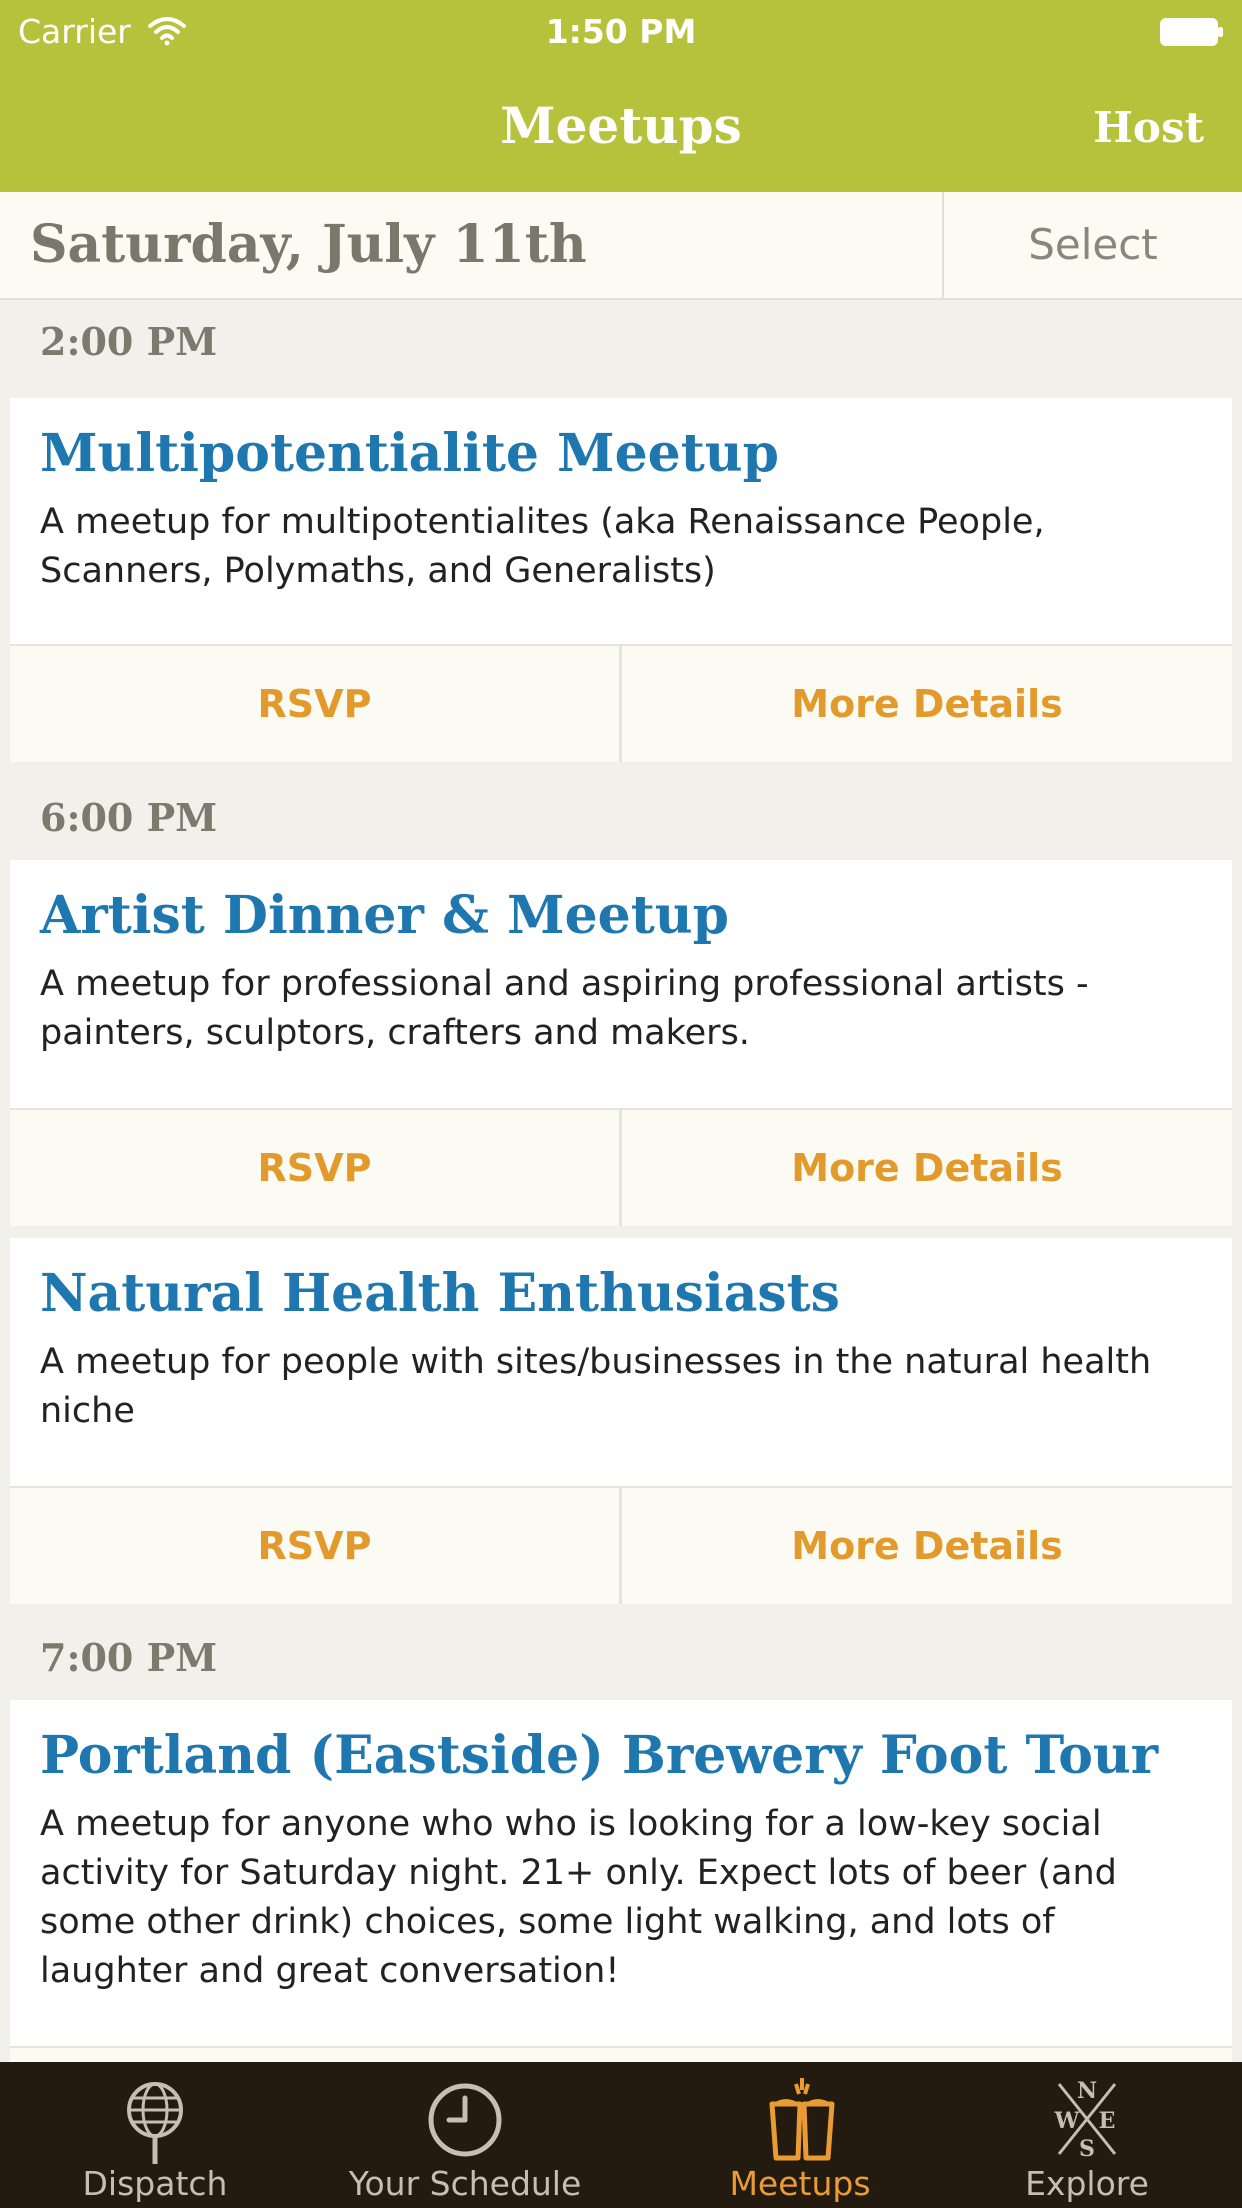 This screenshot has width=1242, height=2208. What do you see at coordinates (1191, 32) in the screenshot?
I see `battery-icon` at bounding box center [1191, 32].